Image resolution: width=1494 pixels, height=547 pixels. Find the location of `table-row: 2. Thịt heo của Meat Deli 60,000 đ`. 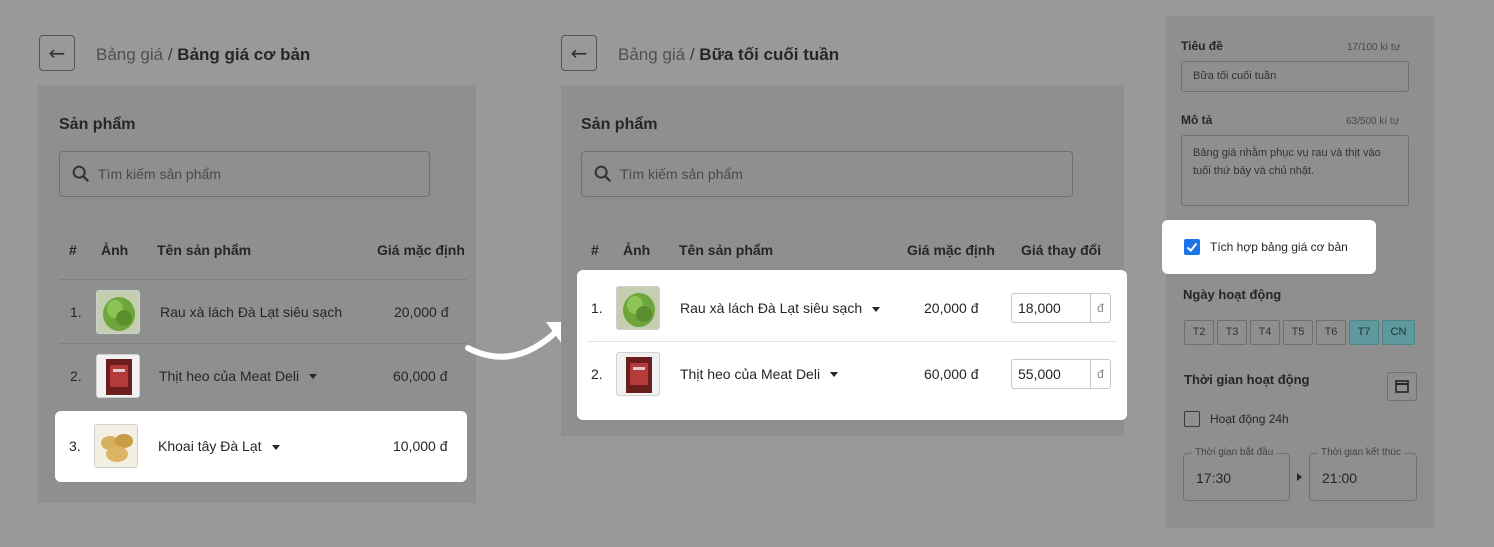

table-row: 2. Thịt heo của Meat Deli 60,000 đ is located at coordinates (263, 375).